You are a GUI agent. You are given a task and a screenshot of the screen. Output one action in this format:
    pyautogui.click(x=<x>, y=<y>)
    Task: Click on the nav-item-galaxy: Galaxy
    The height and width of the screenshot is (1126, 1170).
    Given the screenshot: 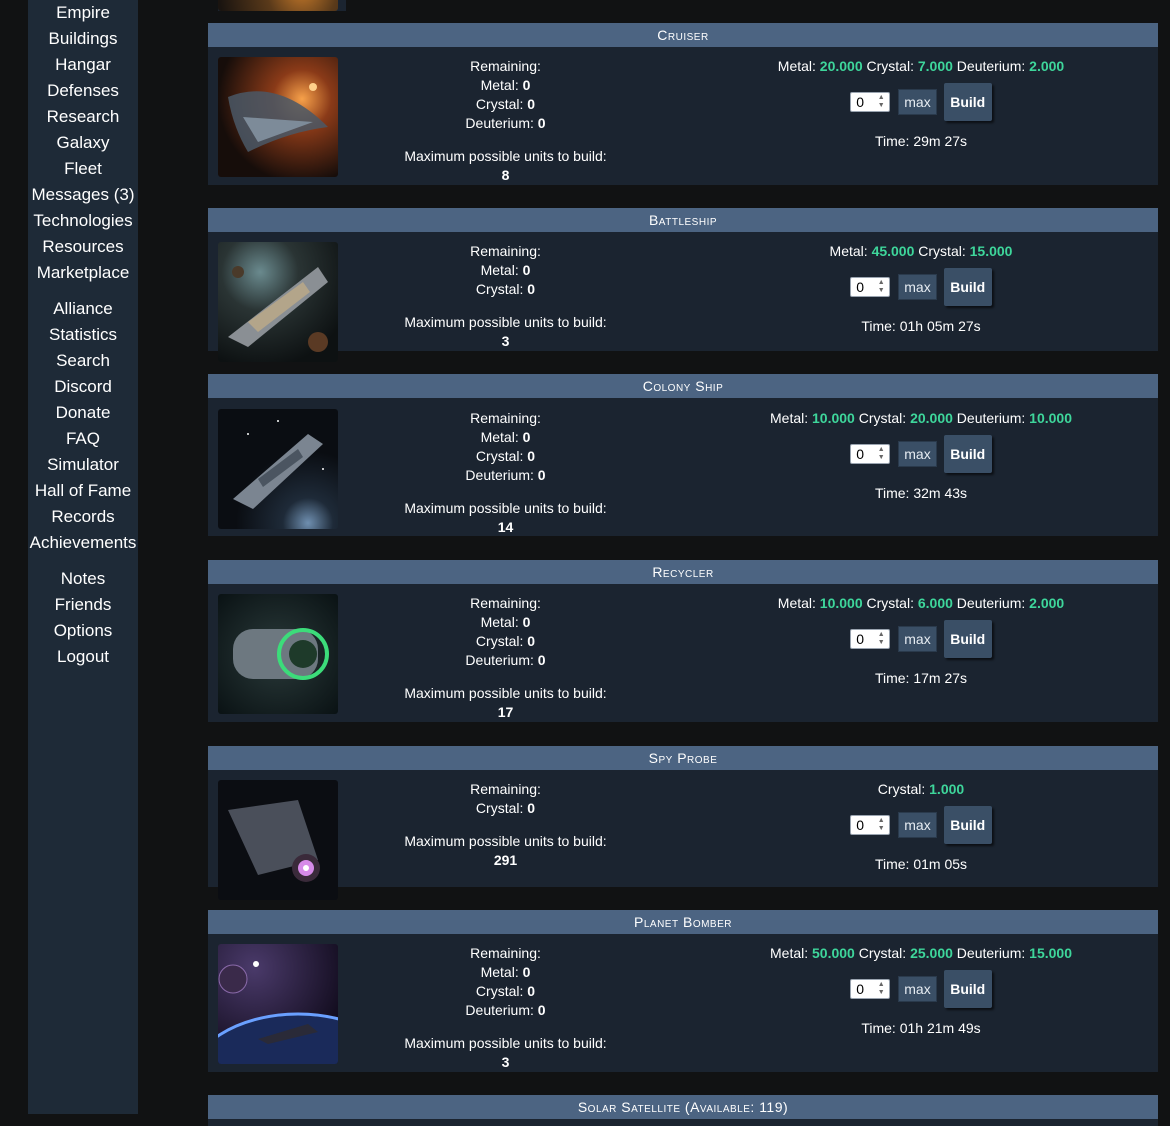 What is the action you would take?
    pyautogui.click(x=83, y=143)
    